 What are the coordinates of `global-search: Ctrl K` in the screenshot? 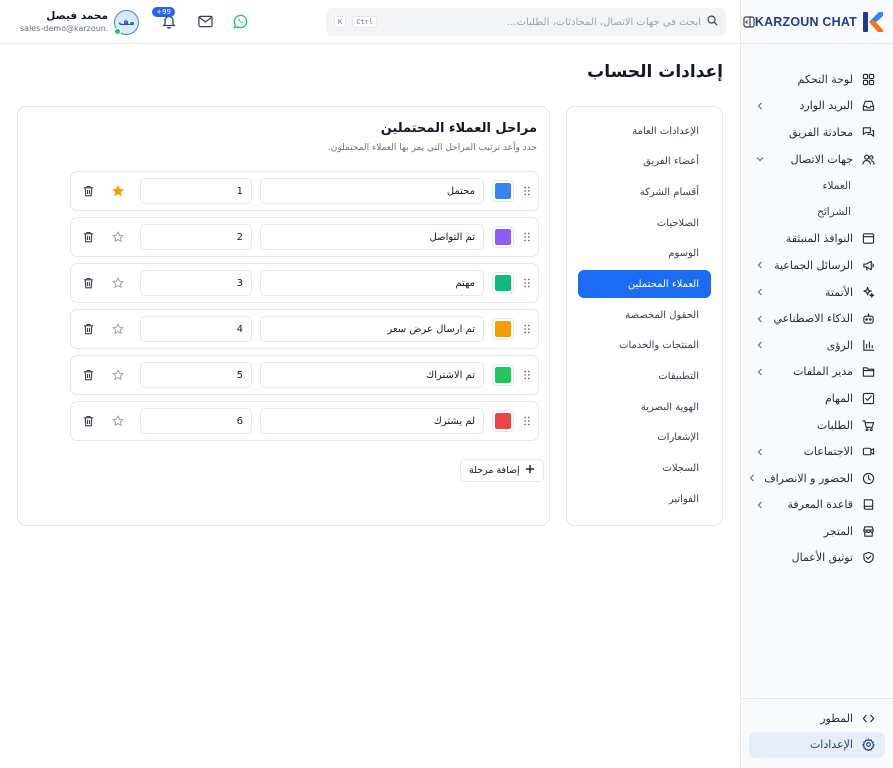 It's located at (526, 22).